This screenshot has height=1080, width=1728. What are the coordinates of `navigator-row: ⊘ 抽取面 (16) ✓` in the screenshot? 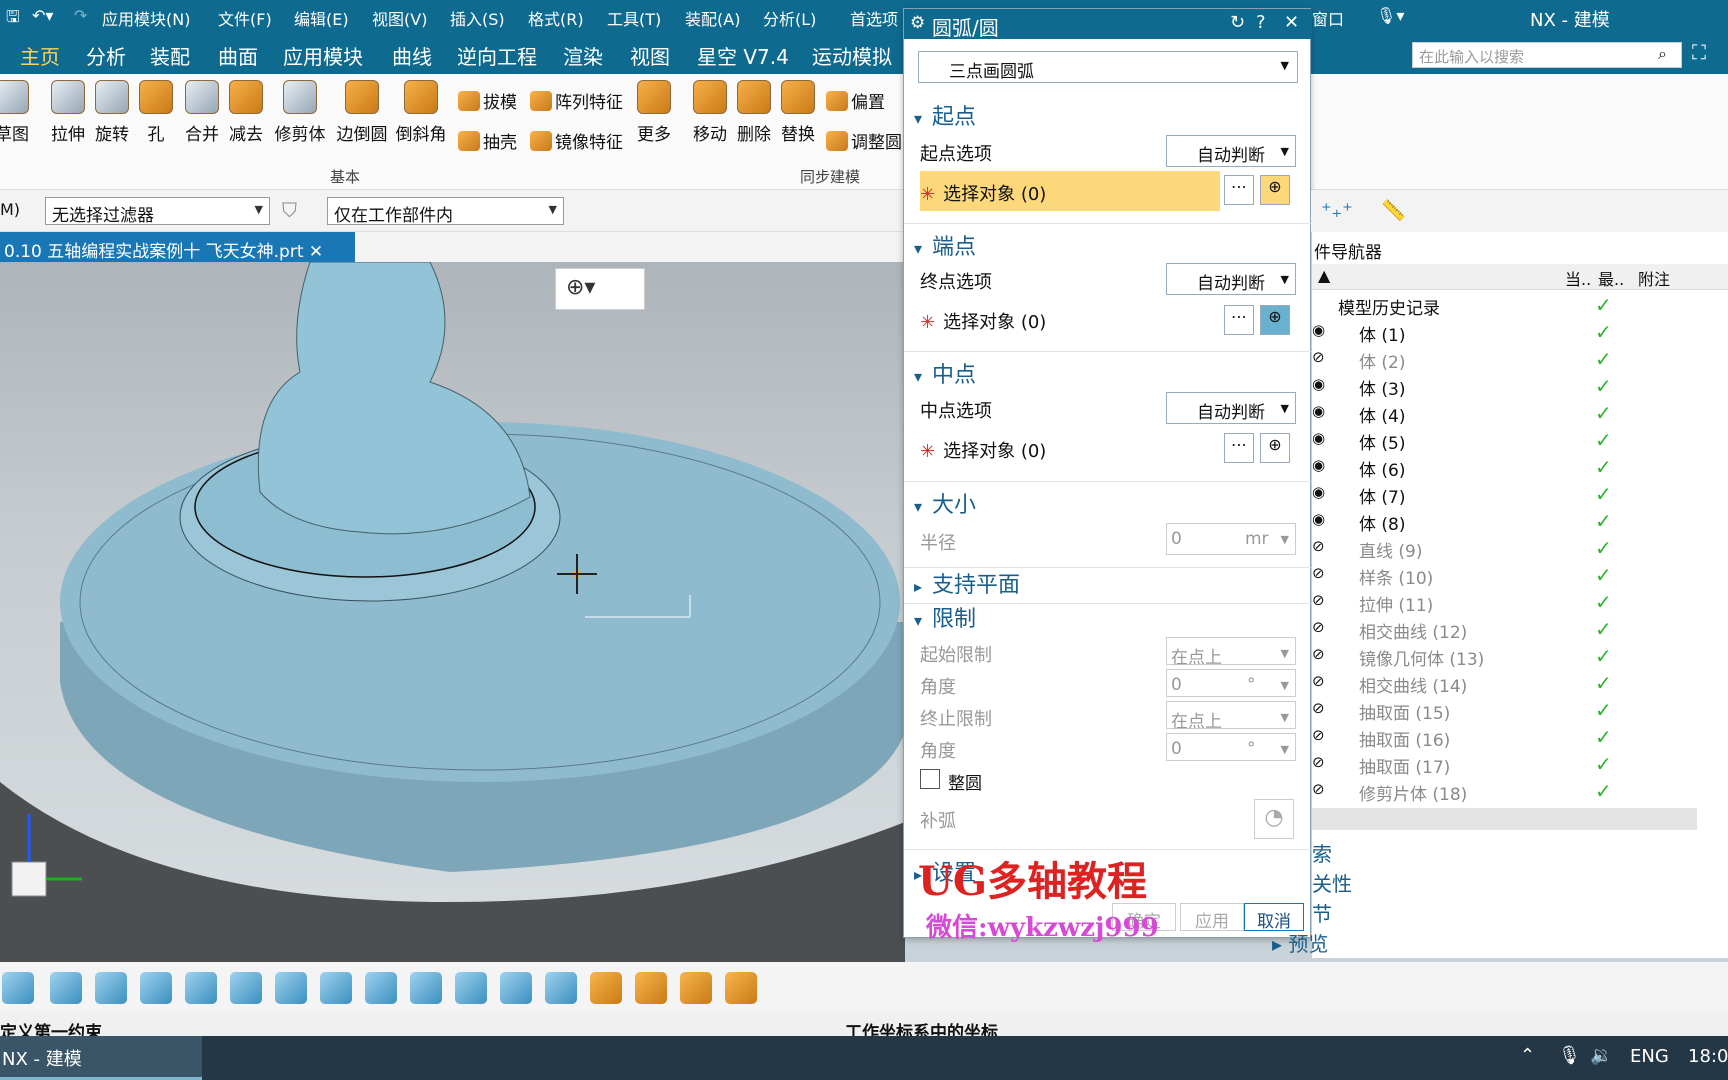 It's located at (1520, 737).